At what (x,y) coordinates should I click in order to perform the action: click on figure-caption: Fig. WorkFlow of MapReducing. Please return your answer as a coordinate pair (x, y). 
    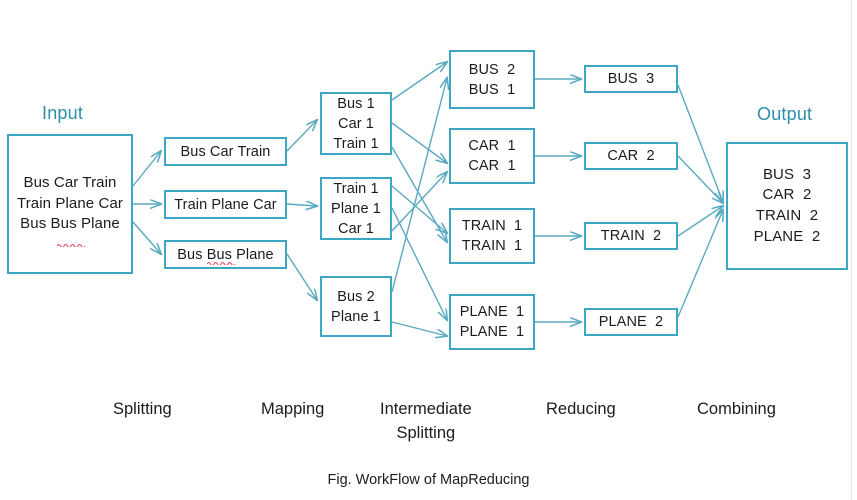
    Looking at the image, I should click on (428, 480).